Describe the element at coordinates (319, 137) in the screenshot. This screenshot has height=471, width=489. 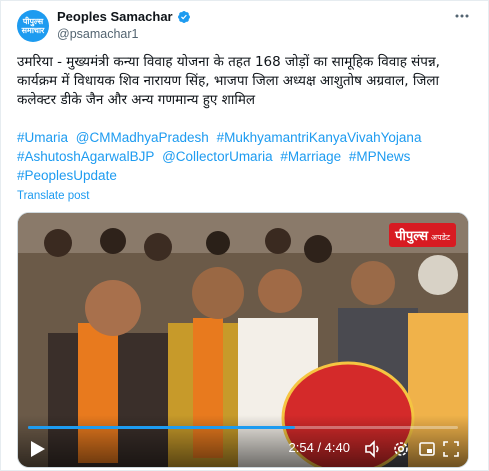
I see `hashtag-link: #MukhyamantriKanyaVivahYojana` at that location.